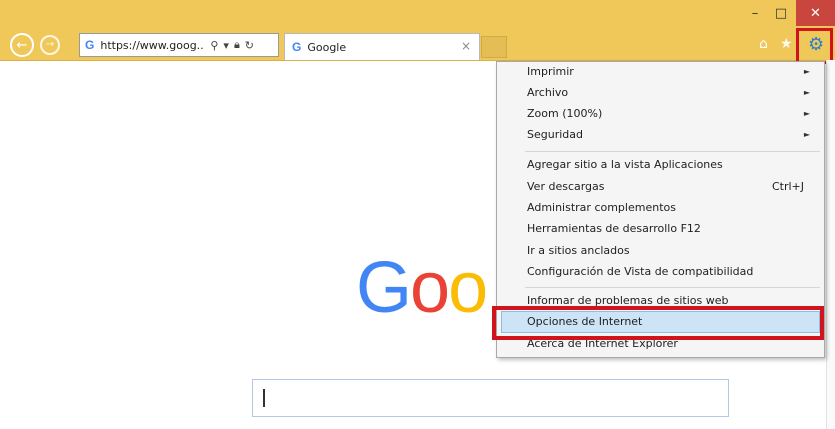  I want to click on arrow-left-icon: ←, so click(22, 45).